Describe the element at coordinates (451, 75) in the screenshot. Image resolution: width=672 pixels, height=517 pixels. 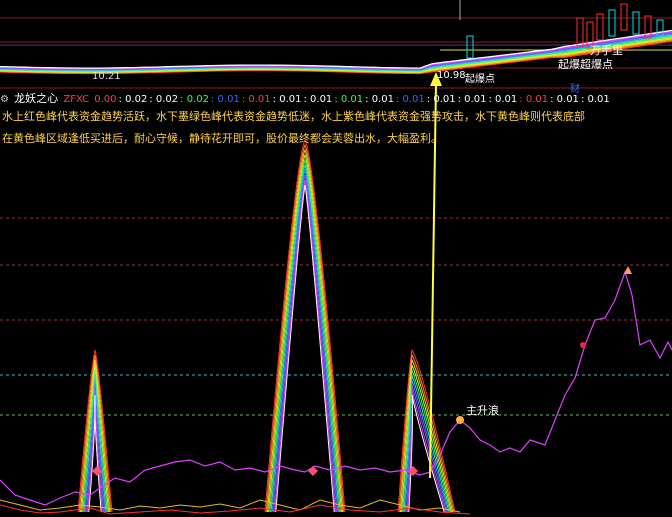
I see `center-price-label: 10.98` at that location.